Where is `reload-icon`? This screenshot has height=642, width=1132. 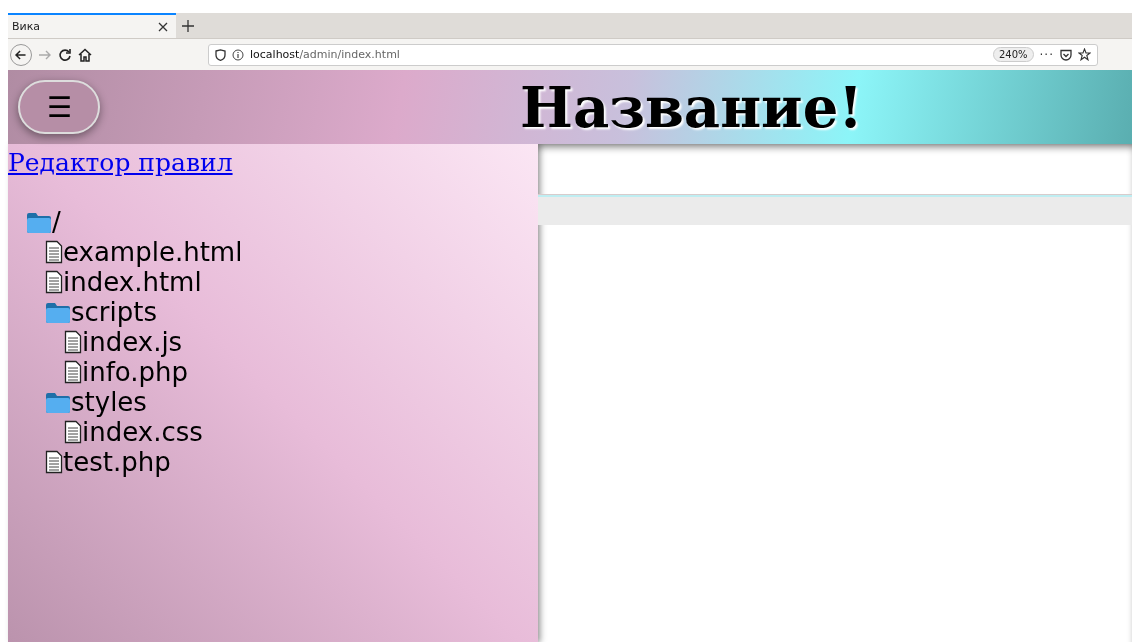 reload-icon is located at coordinates (65, 54).